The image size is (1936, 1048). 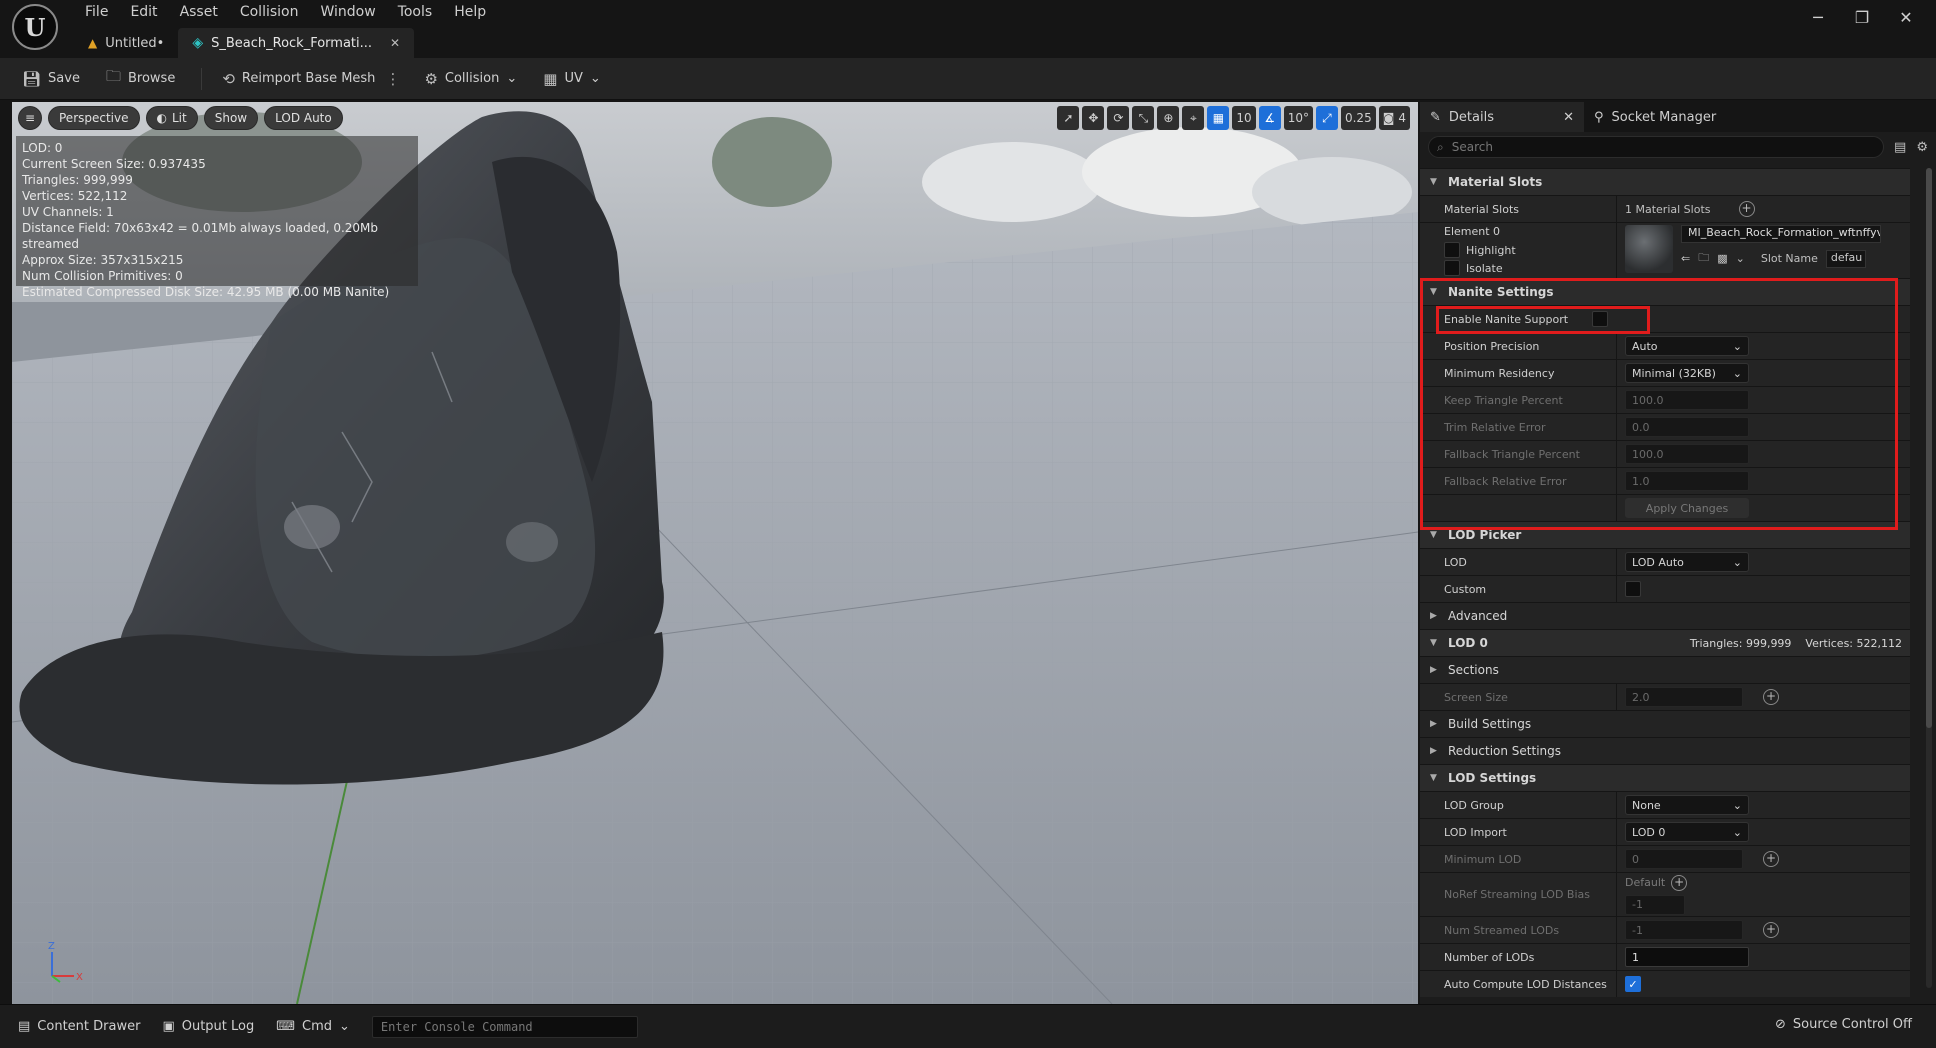 What do you see at coordinates (1781, 234) in the screenshot?
I see `material-asset-picker: MI_Beach_Rock_Formation_wftnffyva` at bounding box center [1781, 234].